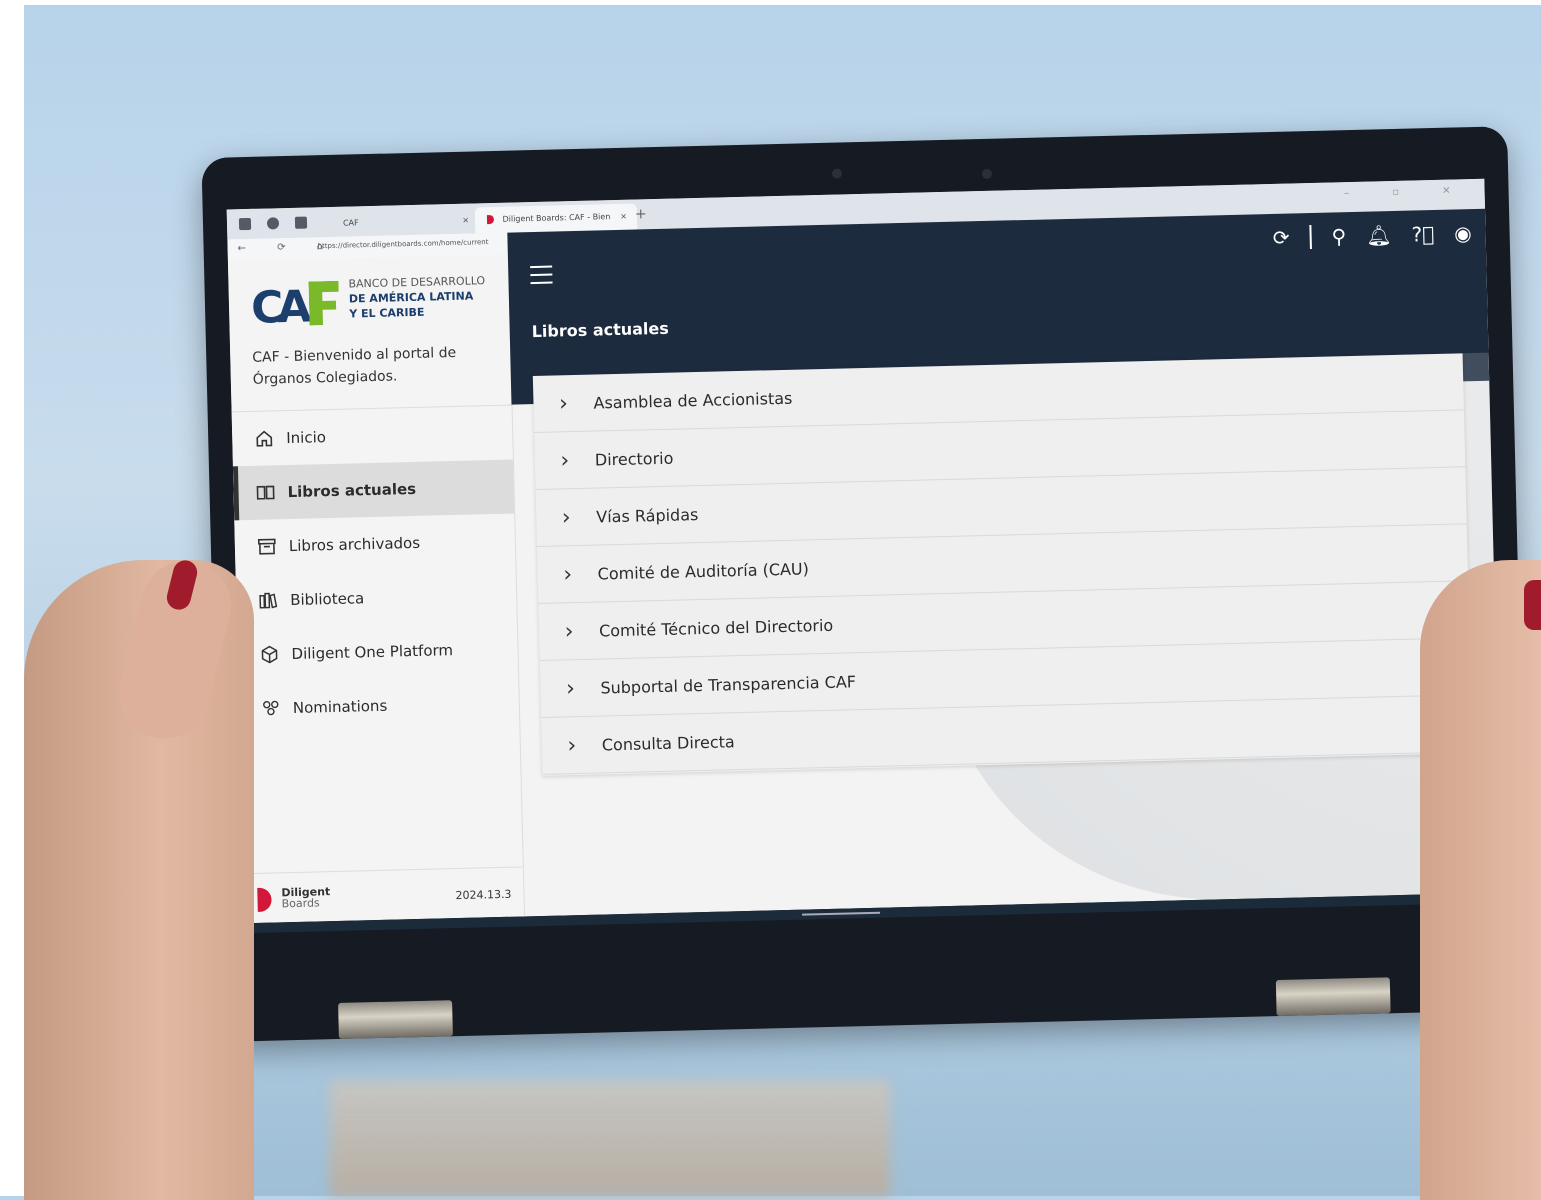  What do you see at coordinates (1379, 235) in the screenshot?
I see `bell-icon: 🔔︎` at bounding box center [1379, 235].